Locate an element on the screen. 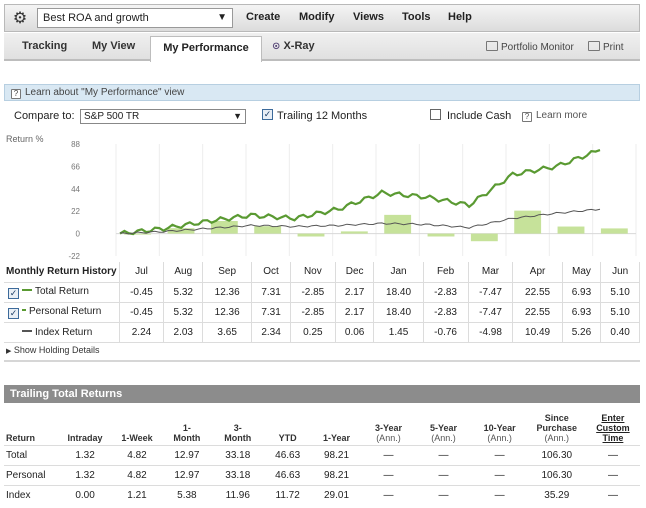  trailing-label: Trailing 12 Months is located at coordinates (322, 116).